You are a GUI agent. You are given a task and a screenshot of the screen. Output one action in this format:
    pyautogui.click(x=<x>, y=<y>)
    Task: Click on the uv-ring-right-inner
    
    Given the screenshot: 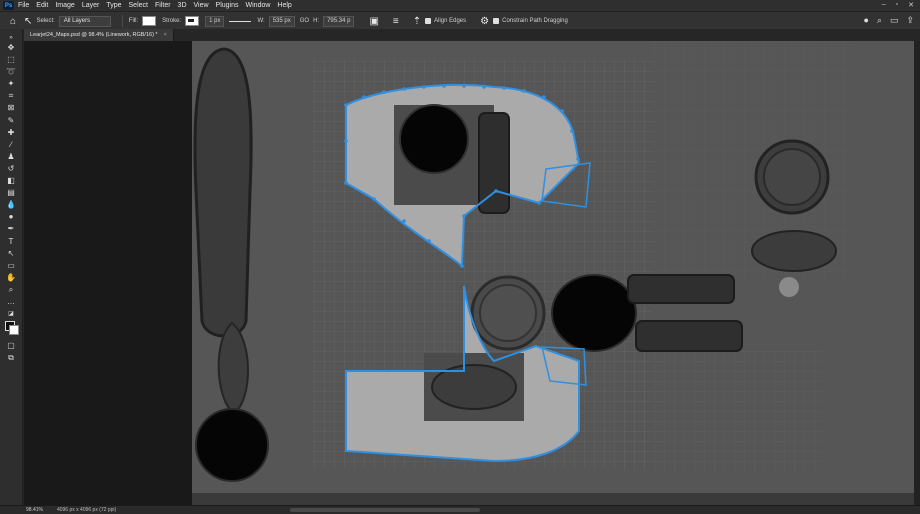 What is the action you would take?
    pyautogui.click(x=792, y=177)
    